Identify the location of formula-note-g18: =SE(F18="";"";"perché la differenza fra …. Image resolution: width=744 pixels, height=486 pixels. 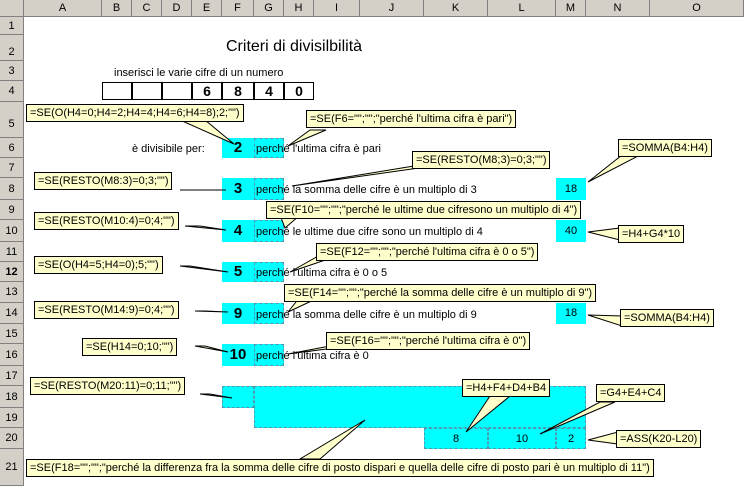
(340, 468).